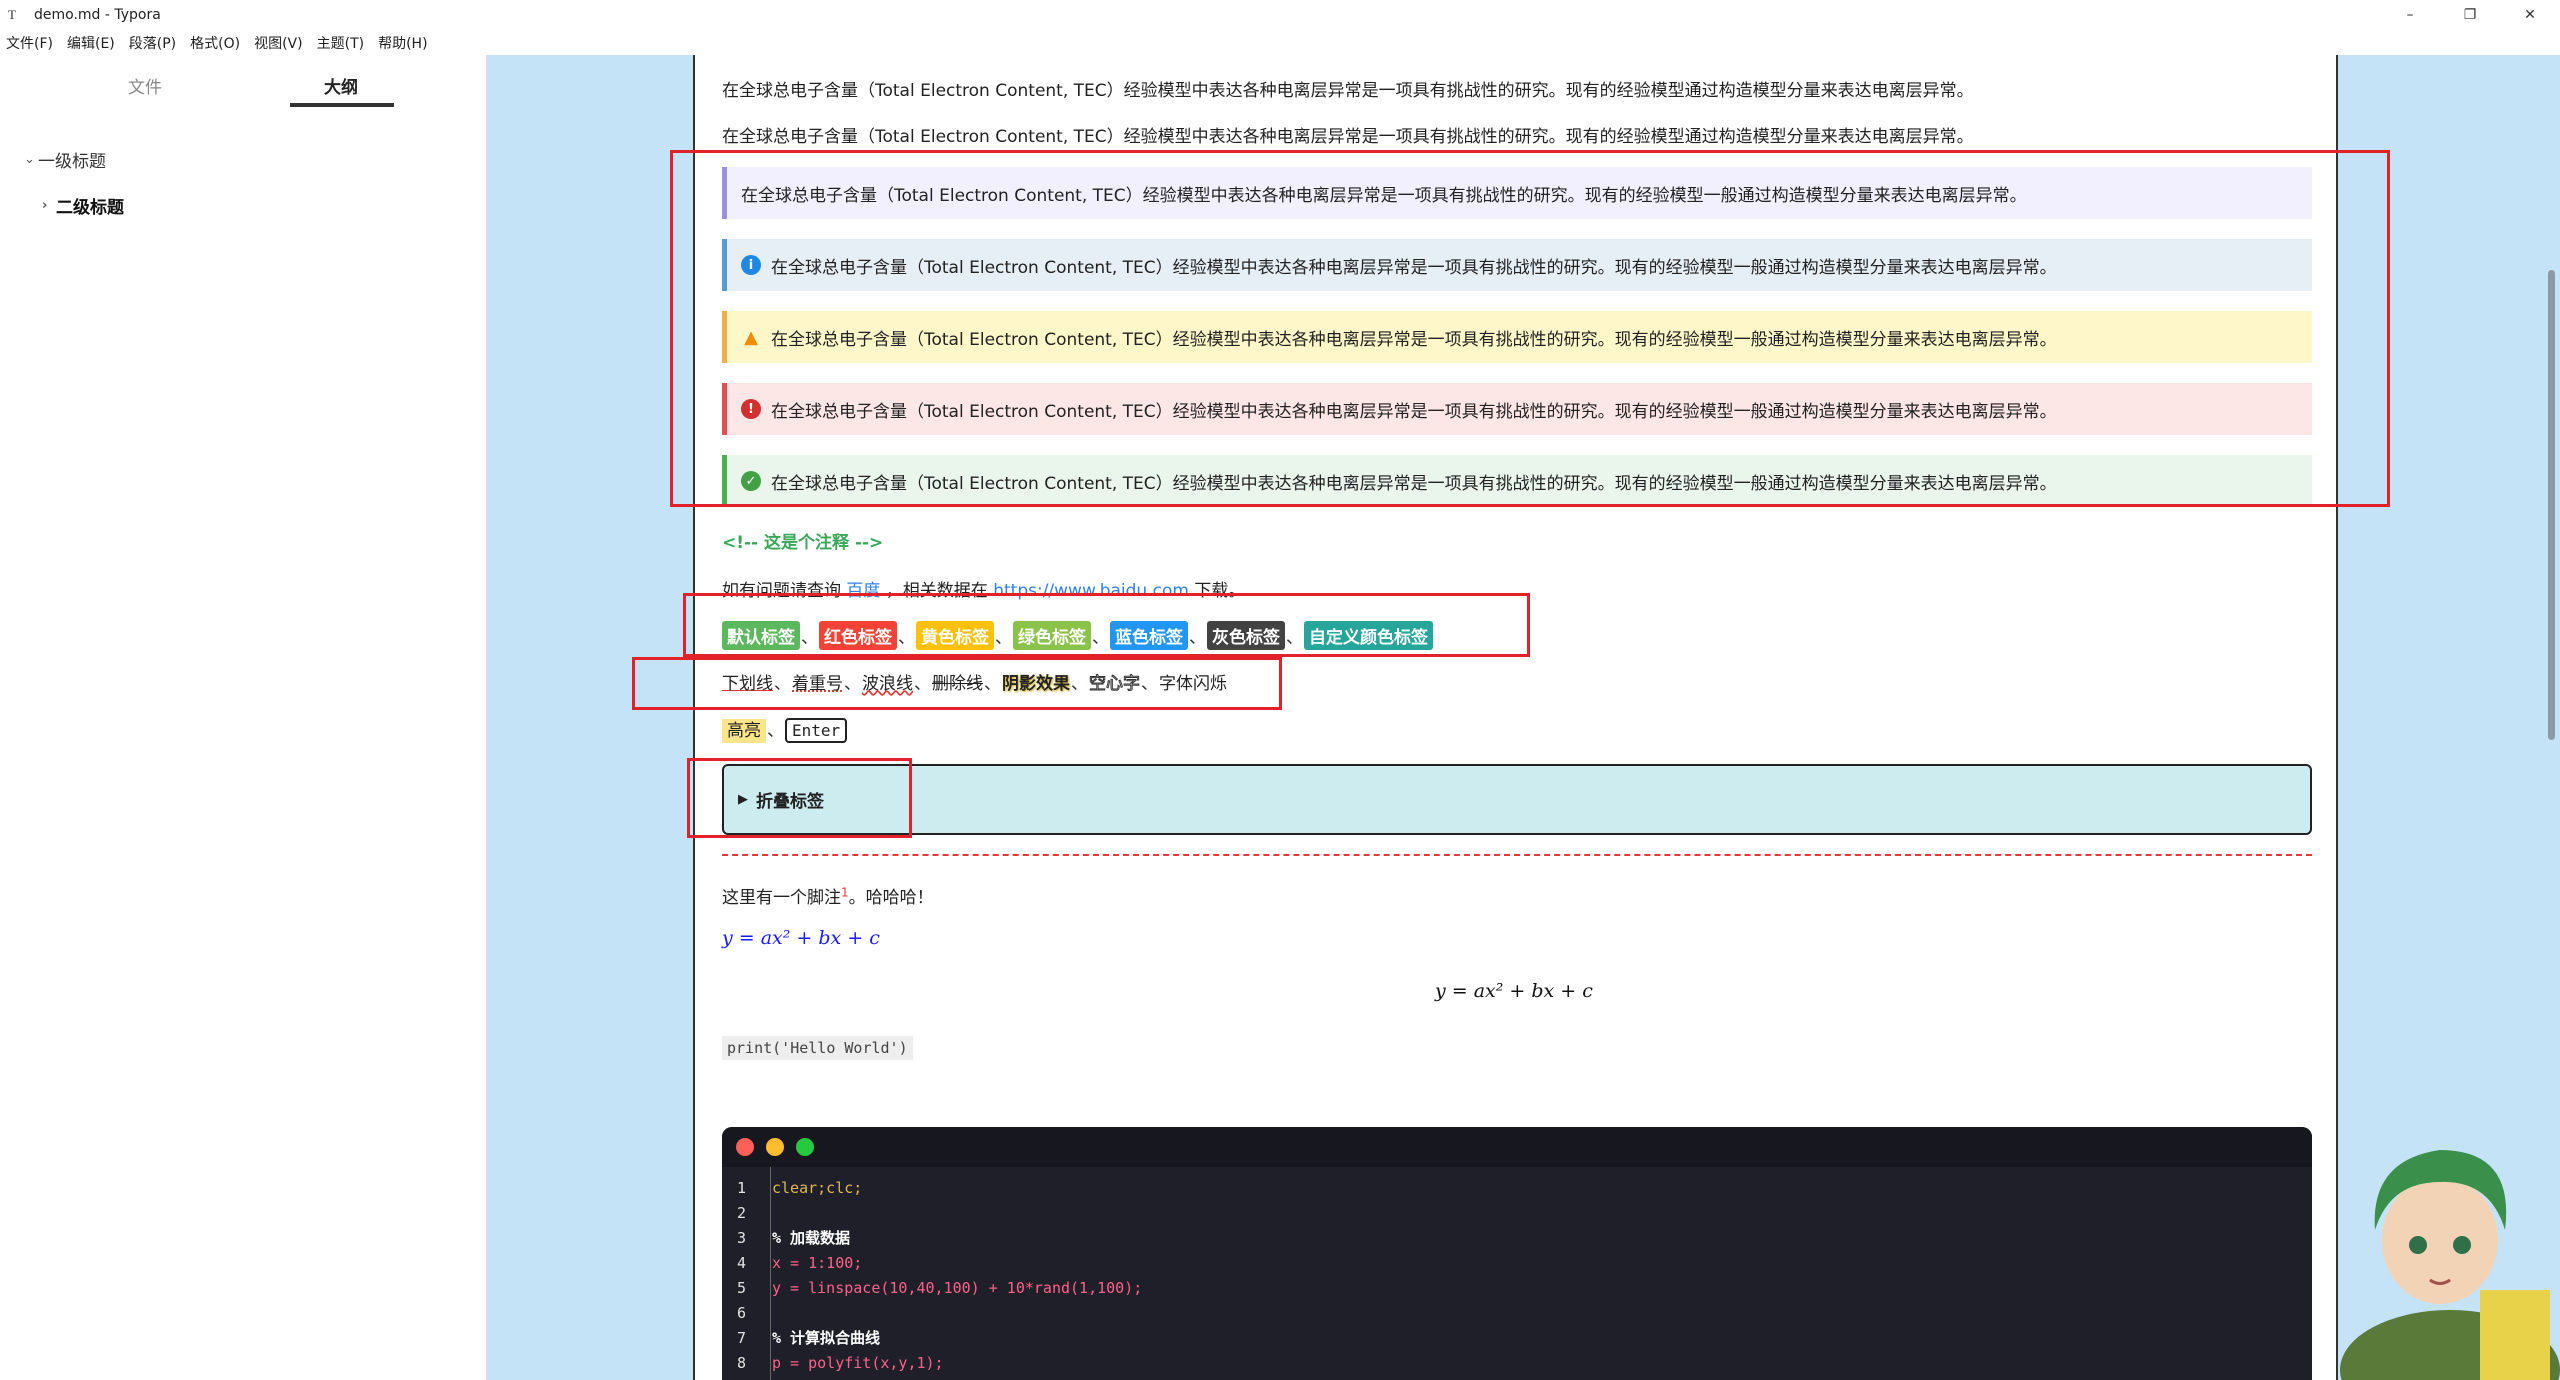 The height and width of the screenshot is (1380, 2560). Describe the element at coordinates (12, 14) in the screenshot. I see `typora-app-icon: T` at that location.